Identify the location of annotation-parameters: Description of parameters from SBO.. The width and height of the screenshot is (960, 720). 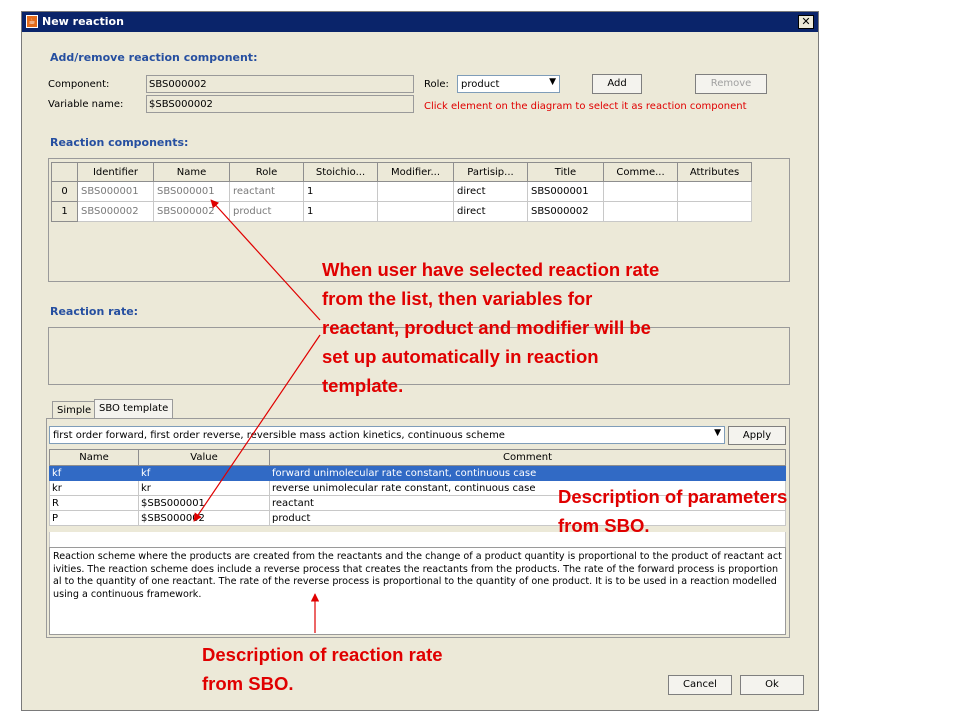
(672, 511).